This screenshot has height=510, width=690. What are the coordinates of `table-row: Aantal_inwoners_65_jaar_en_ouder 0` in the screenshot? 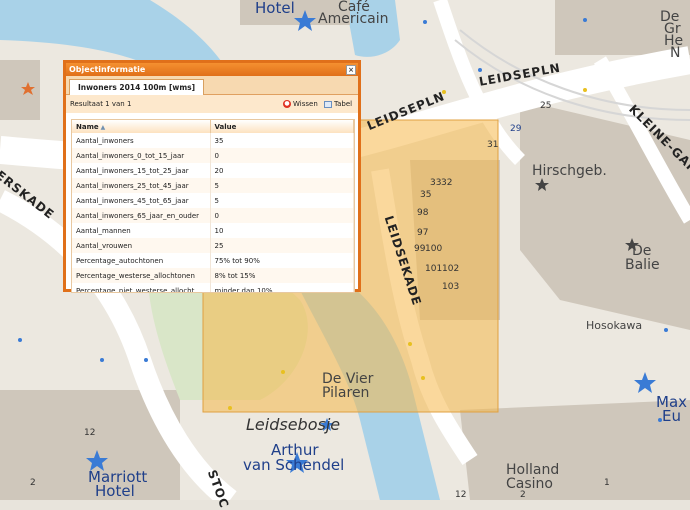 It's located at (213, 215).